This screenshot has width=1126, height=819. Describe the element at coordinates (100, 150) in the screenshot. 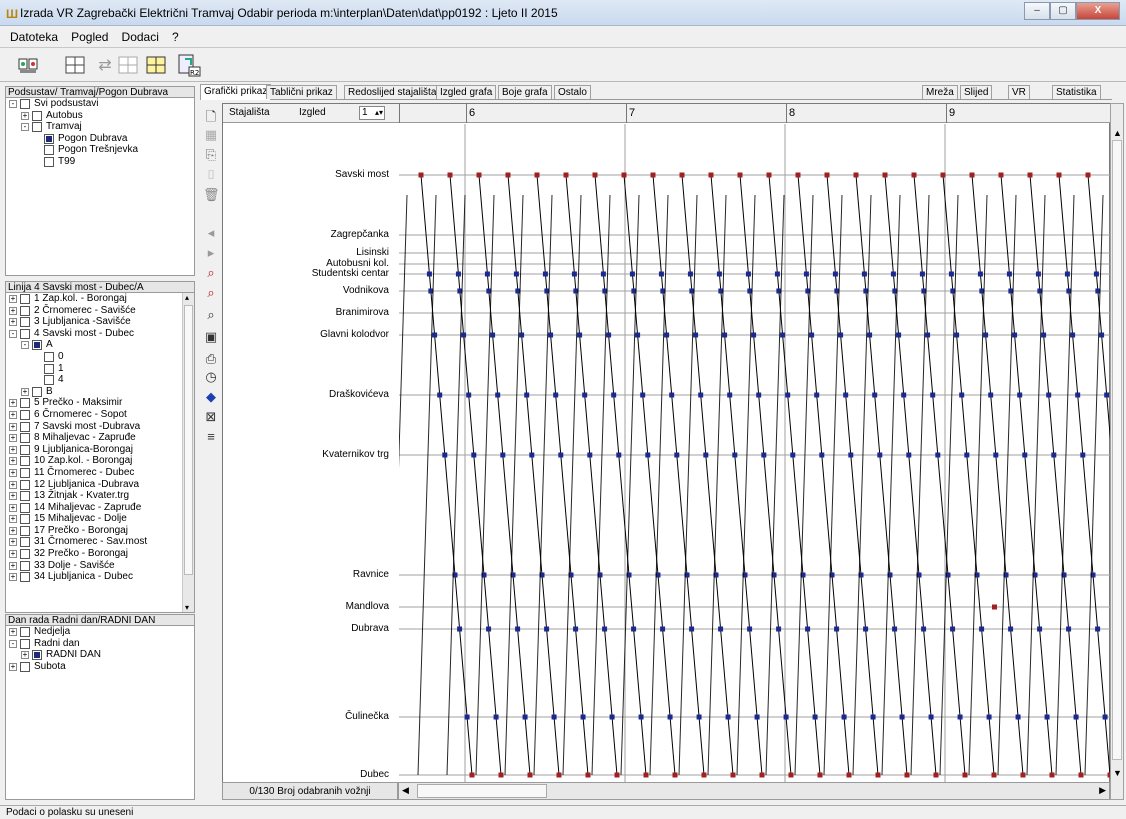

I see `tree-item: Pogon Trešnjevka` at that location.